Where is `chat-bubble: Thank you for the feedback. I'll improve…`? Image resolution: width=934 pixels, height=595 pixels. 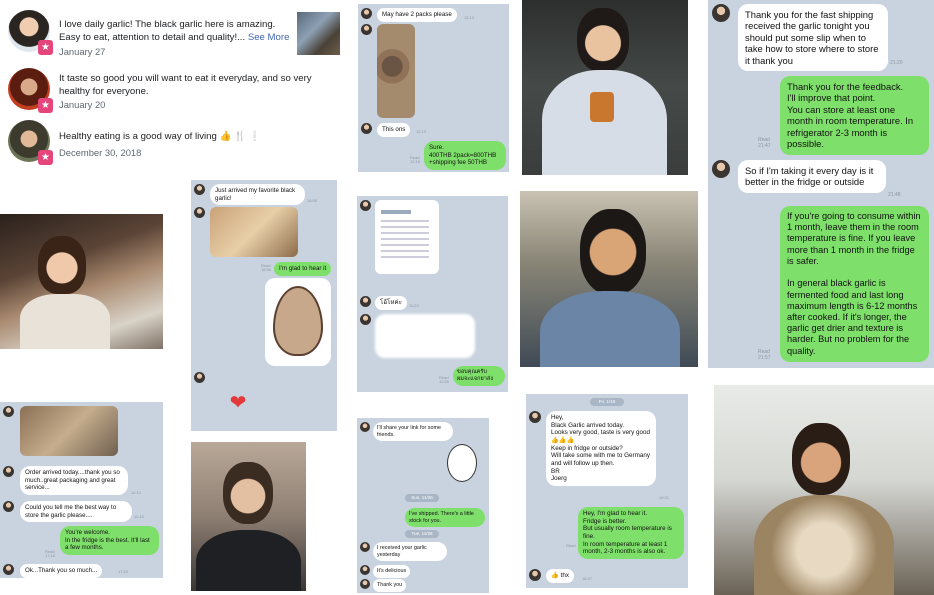 chat-bubble: Thank you for the feedback. I'll improve… is located at coordinates (854, 115).